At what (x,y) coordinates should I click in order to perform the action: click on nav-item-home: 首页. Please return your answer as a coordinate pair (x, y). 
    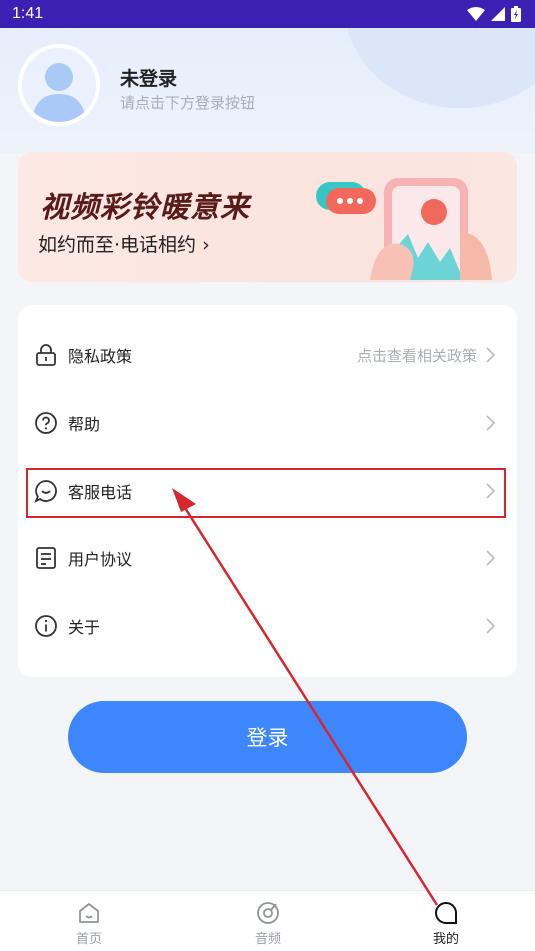
    Looking at the image, I should click on (89, 921).